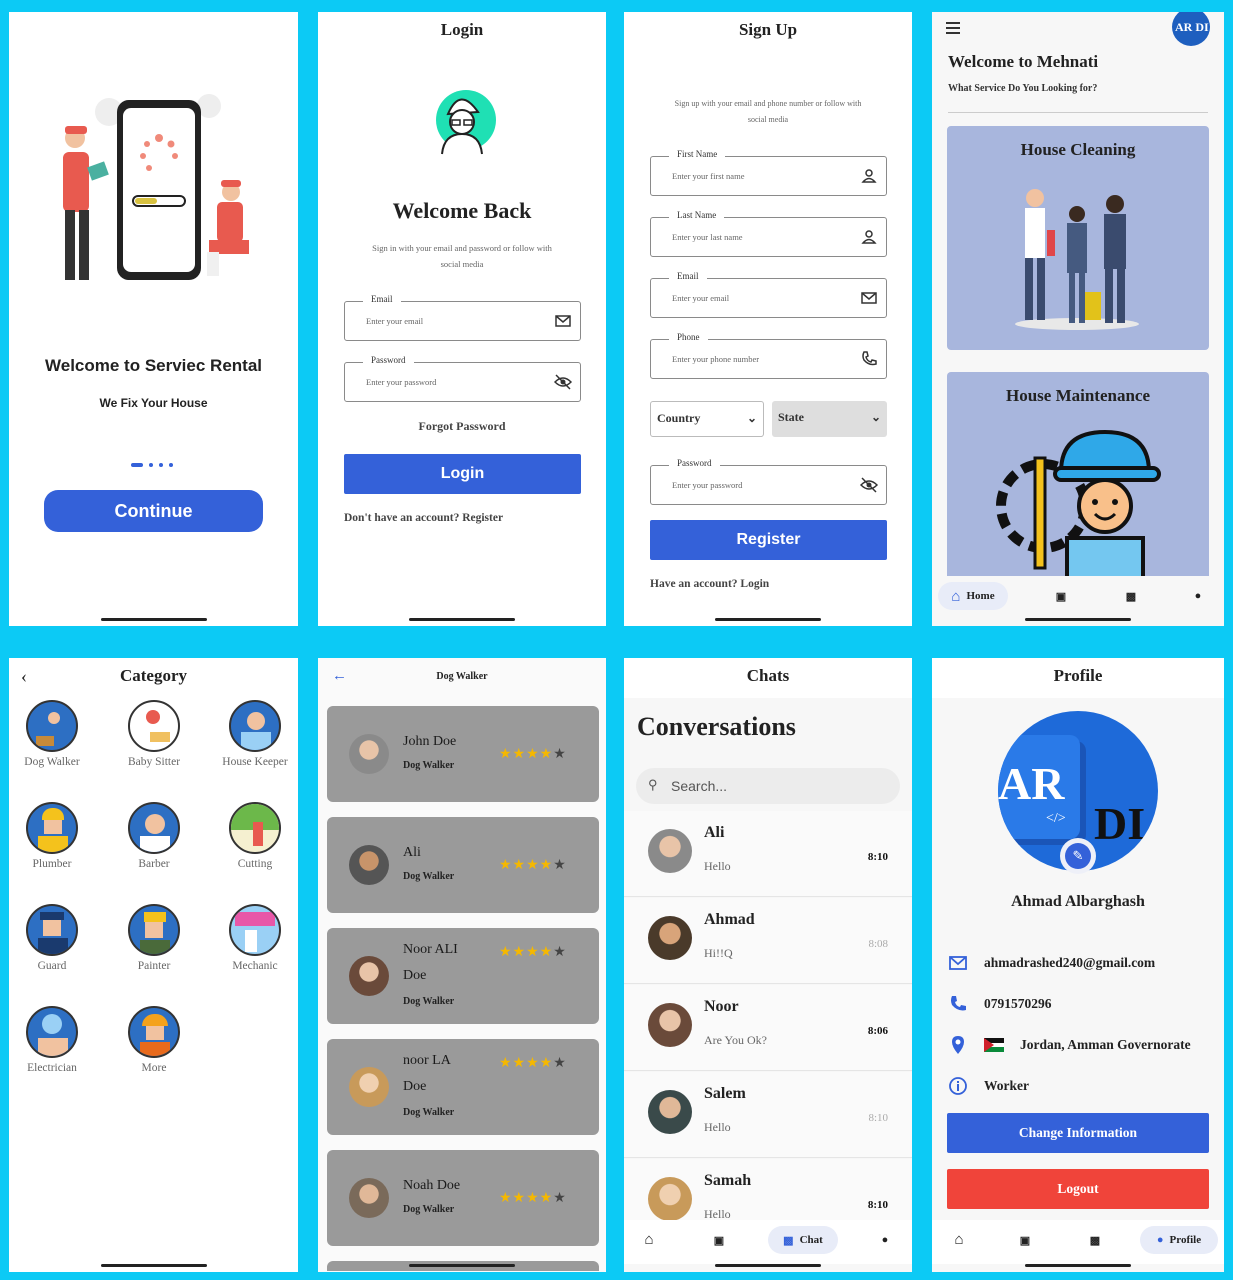 The height and width of the screenshot is (1280, 1233). What do you see at coordinates (429, 1112) in the screenshot?
I see `worker-role: Dog Walker` at bounding box center [429, 1112].